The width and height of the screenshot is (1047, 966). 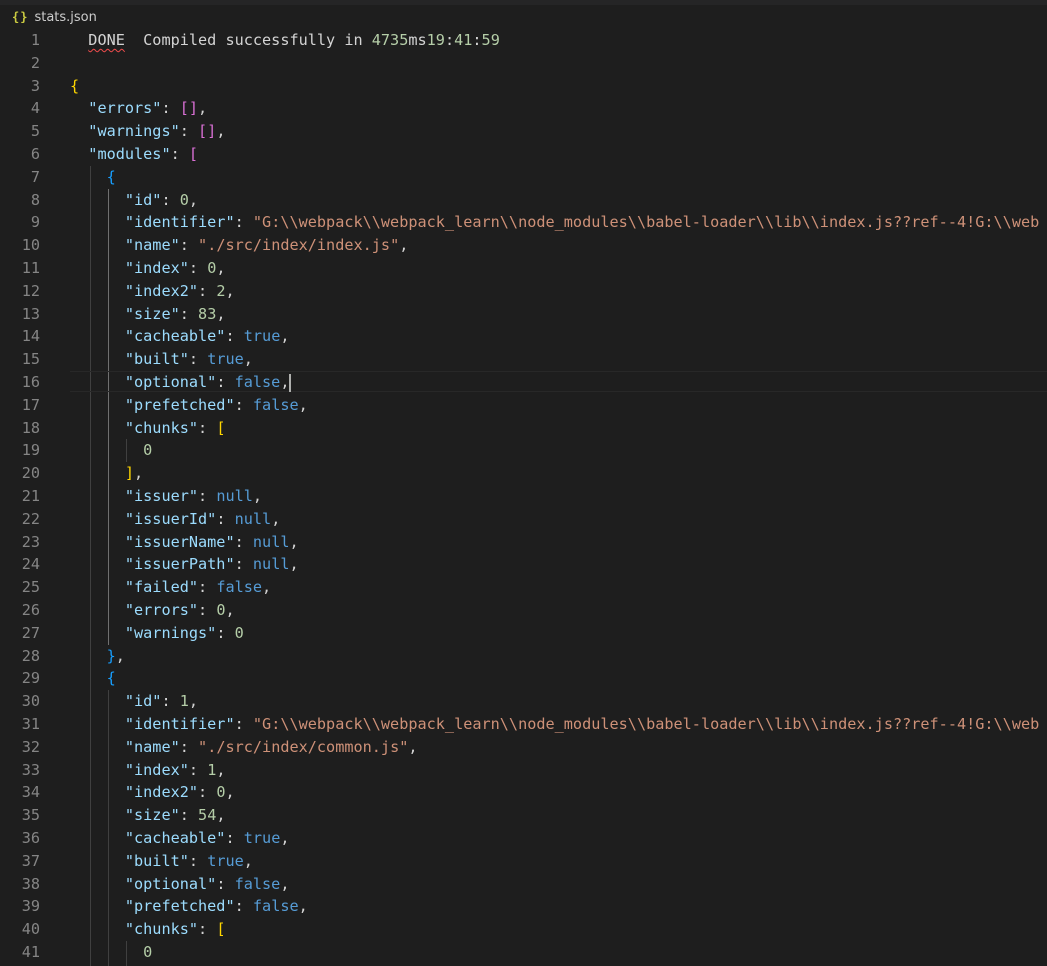 I want to click on code-token: "chunks", so click(x=161, y=929).